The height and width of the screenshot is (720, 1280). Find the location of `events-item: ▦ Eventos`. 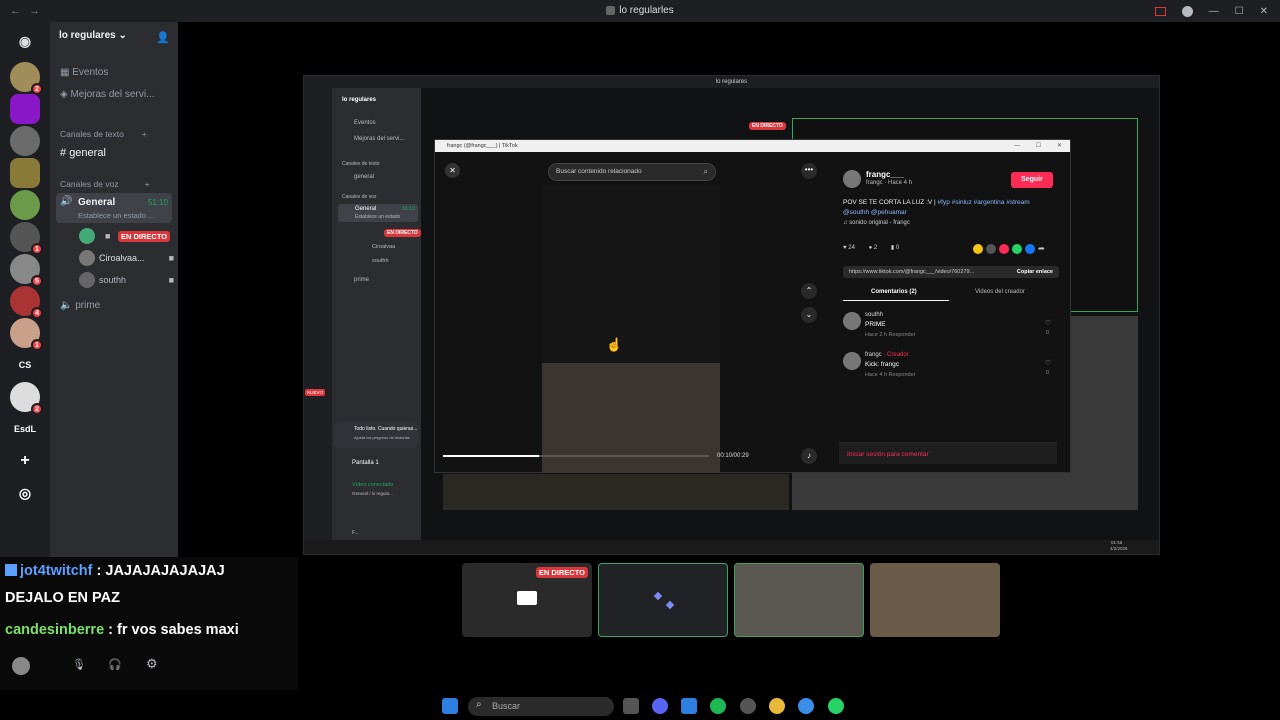

events-item: ▦ Eventos is located at coordinates (84, 72).